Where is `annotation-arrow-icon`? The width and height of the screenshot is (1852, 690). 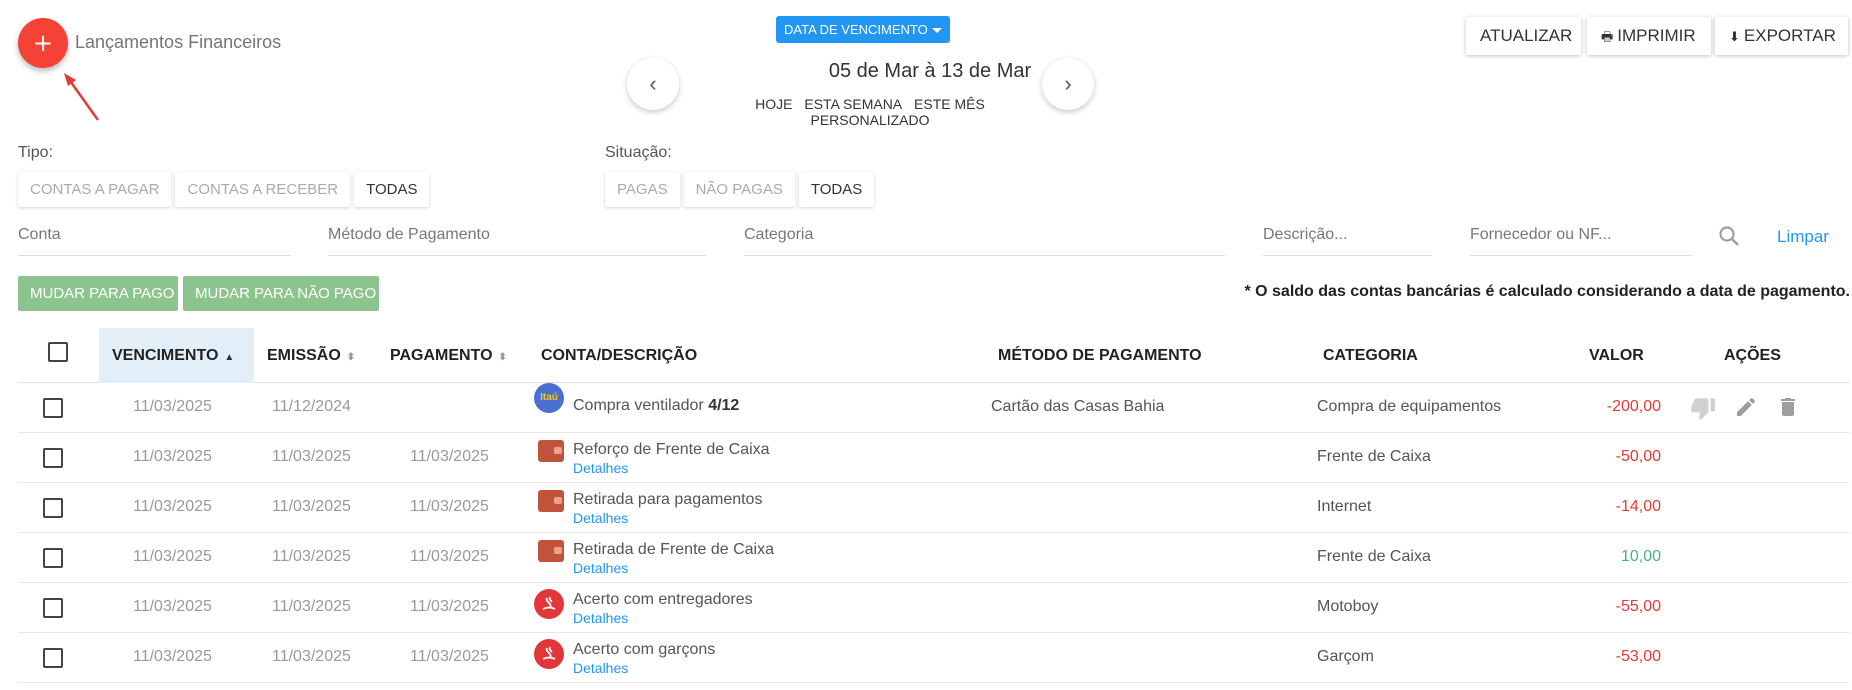
annotation-arrow-icon is located at coordinates (82, 97).